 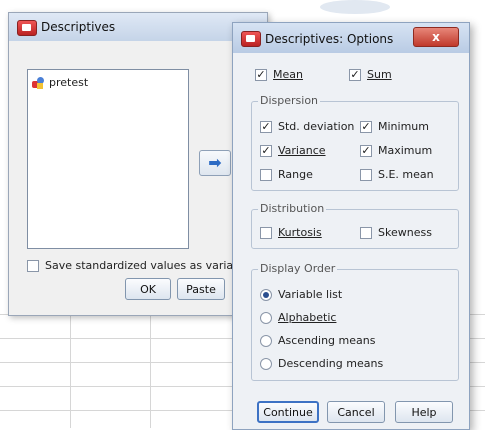 I want to click on close-icon: x, so click(x=436, y=37).